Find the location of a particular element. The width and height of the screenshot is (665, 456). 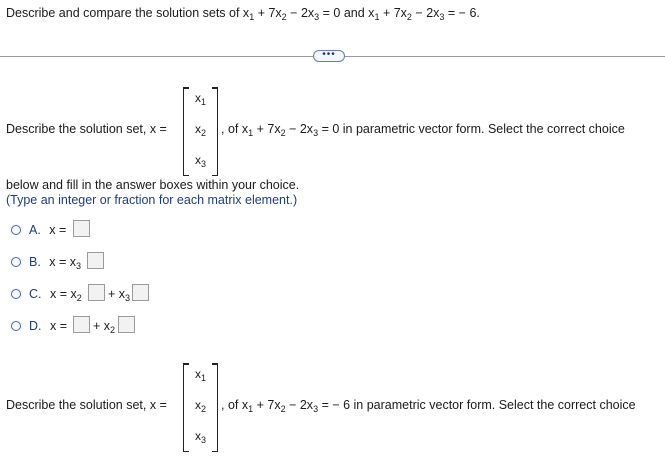

option-c-radio is located at coordinates (16, 294).